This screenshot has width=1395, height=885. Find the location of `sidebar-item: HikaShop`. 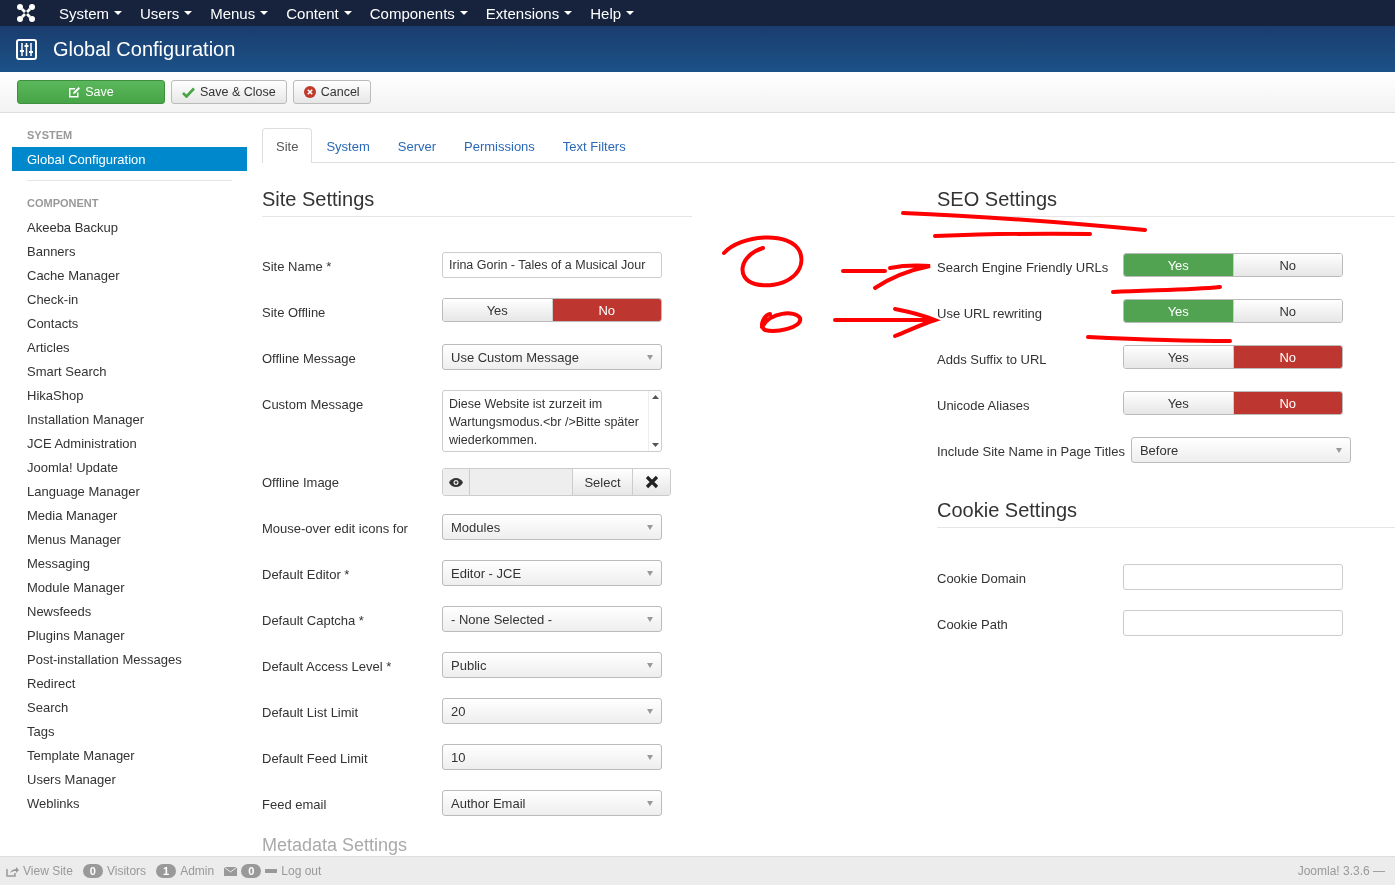

sidebar-item: HikaShop is located at coordinates (129, 395).